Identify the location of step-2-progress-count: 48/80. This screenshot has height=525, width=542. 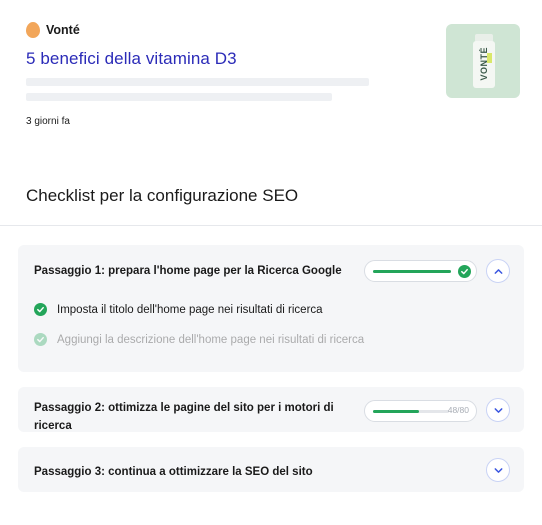
(458, 410).